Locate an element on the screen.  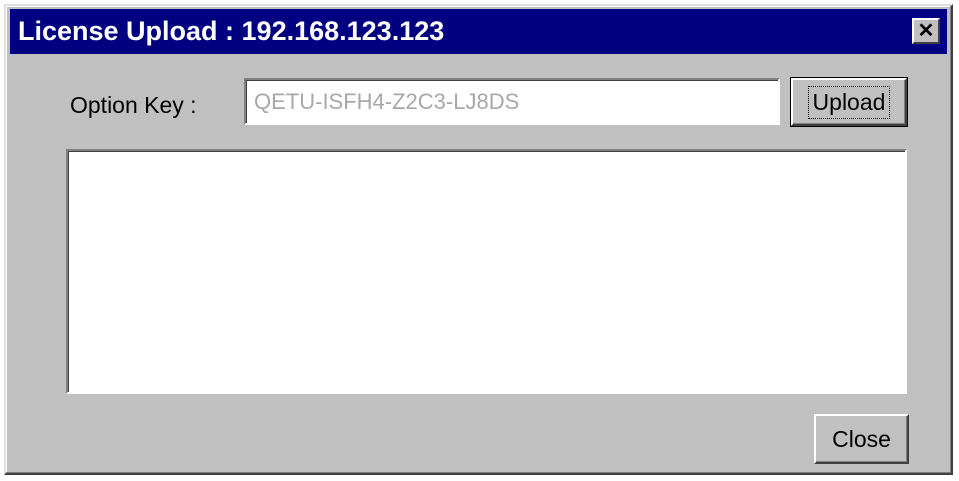
close-icon: ✕ is located at coordinates (926, 31).